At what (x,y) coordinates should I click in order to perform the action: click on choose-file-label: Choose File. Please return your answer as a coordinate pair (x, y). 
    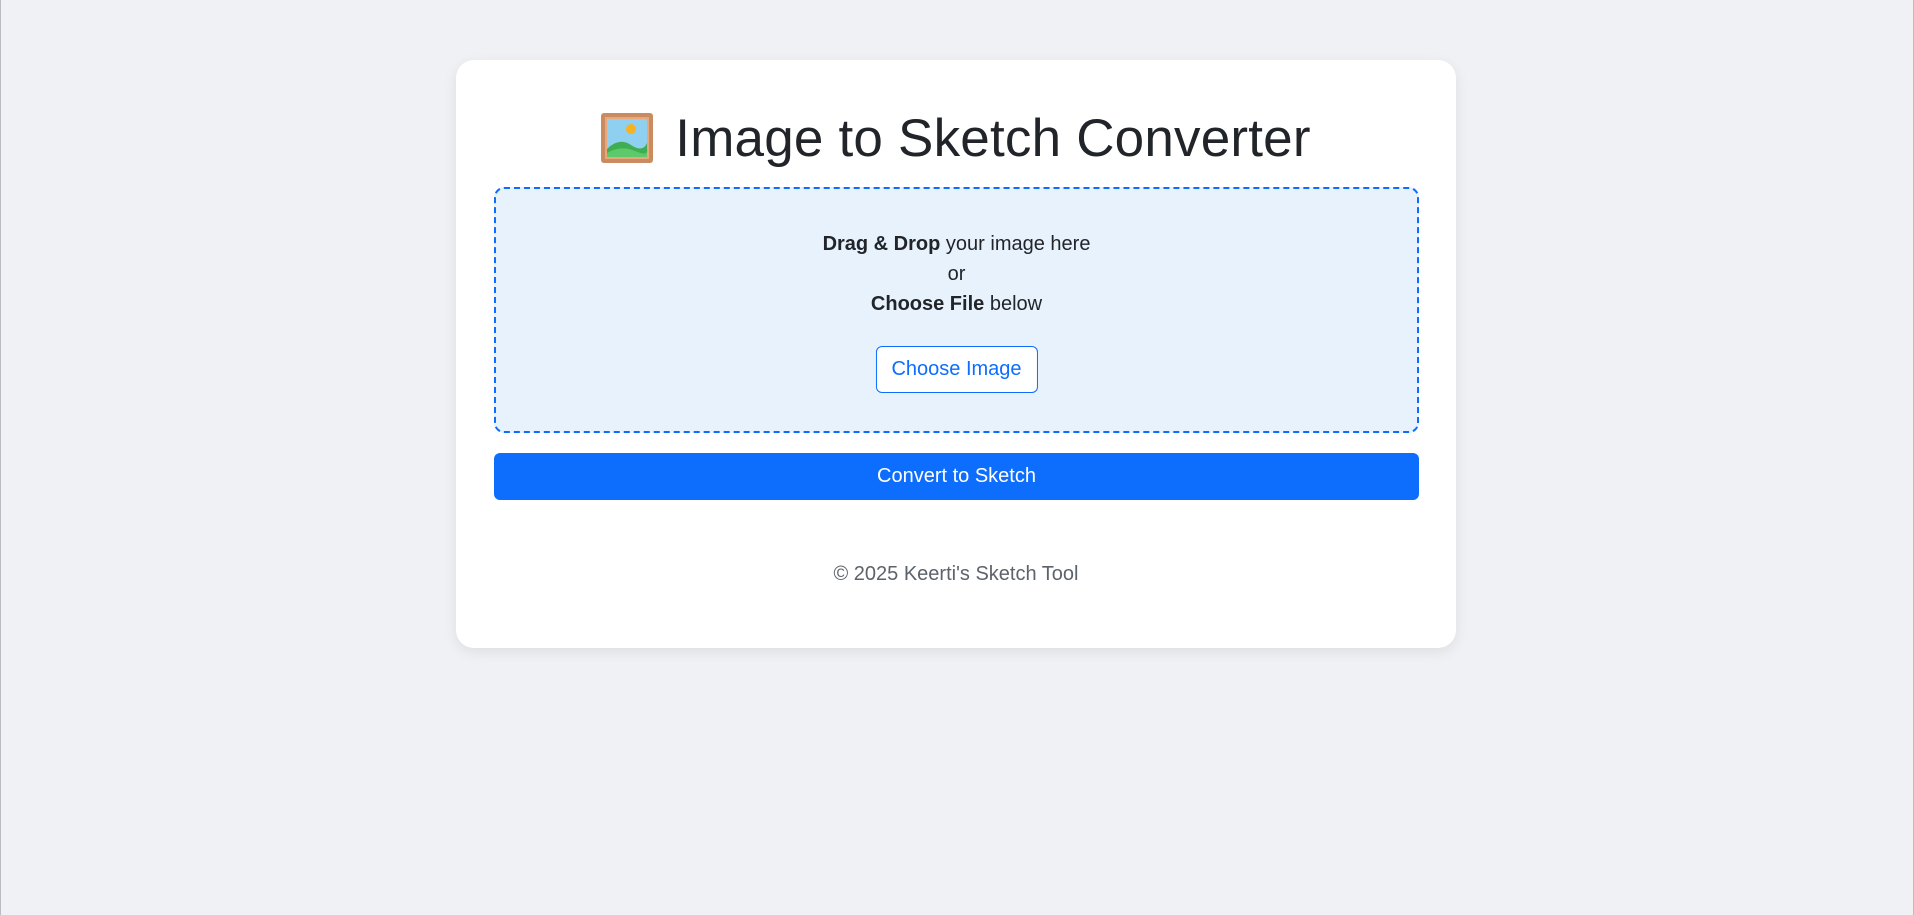
    Looking at the image, I should click on (927, 304).